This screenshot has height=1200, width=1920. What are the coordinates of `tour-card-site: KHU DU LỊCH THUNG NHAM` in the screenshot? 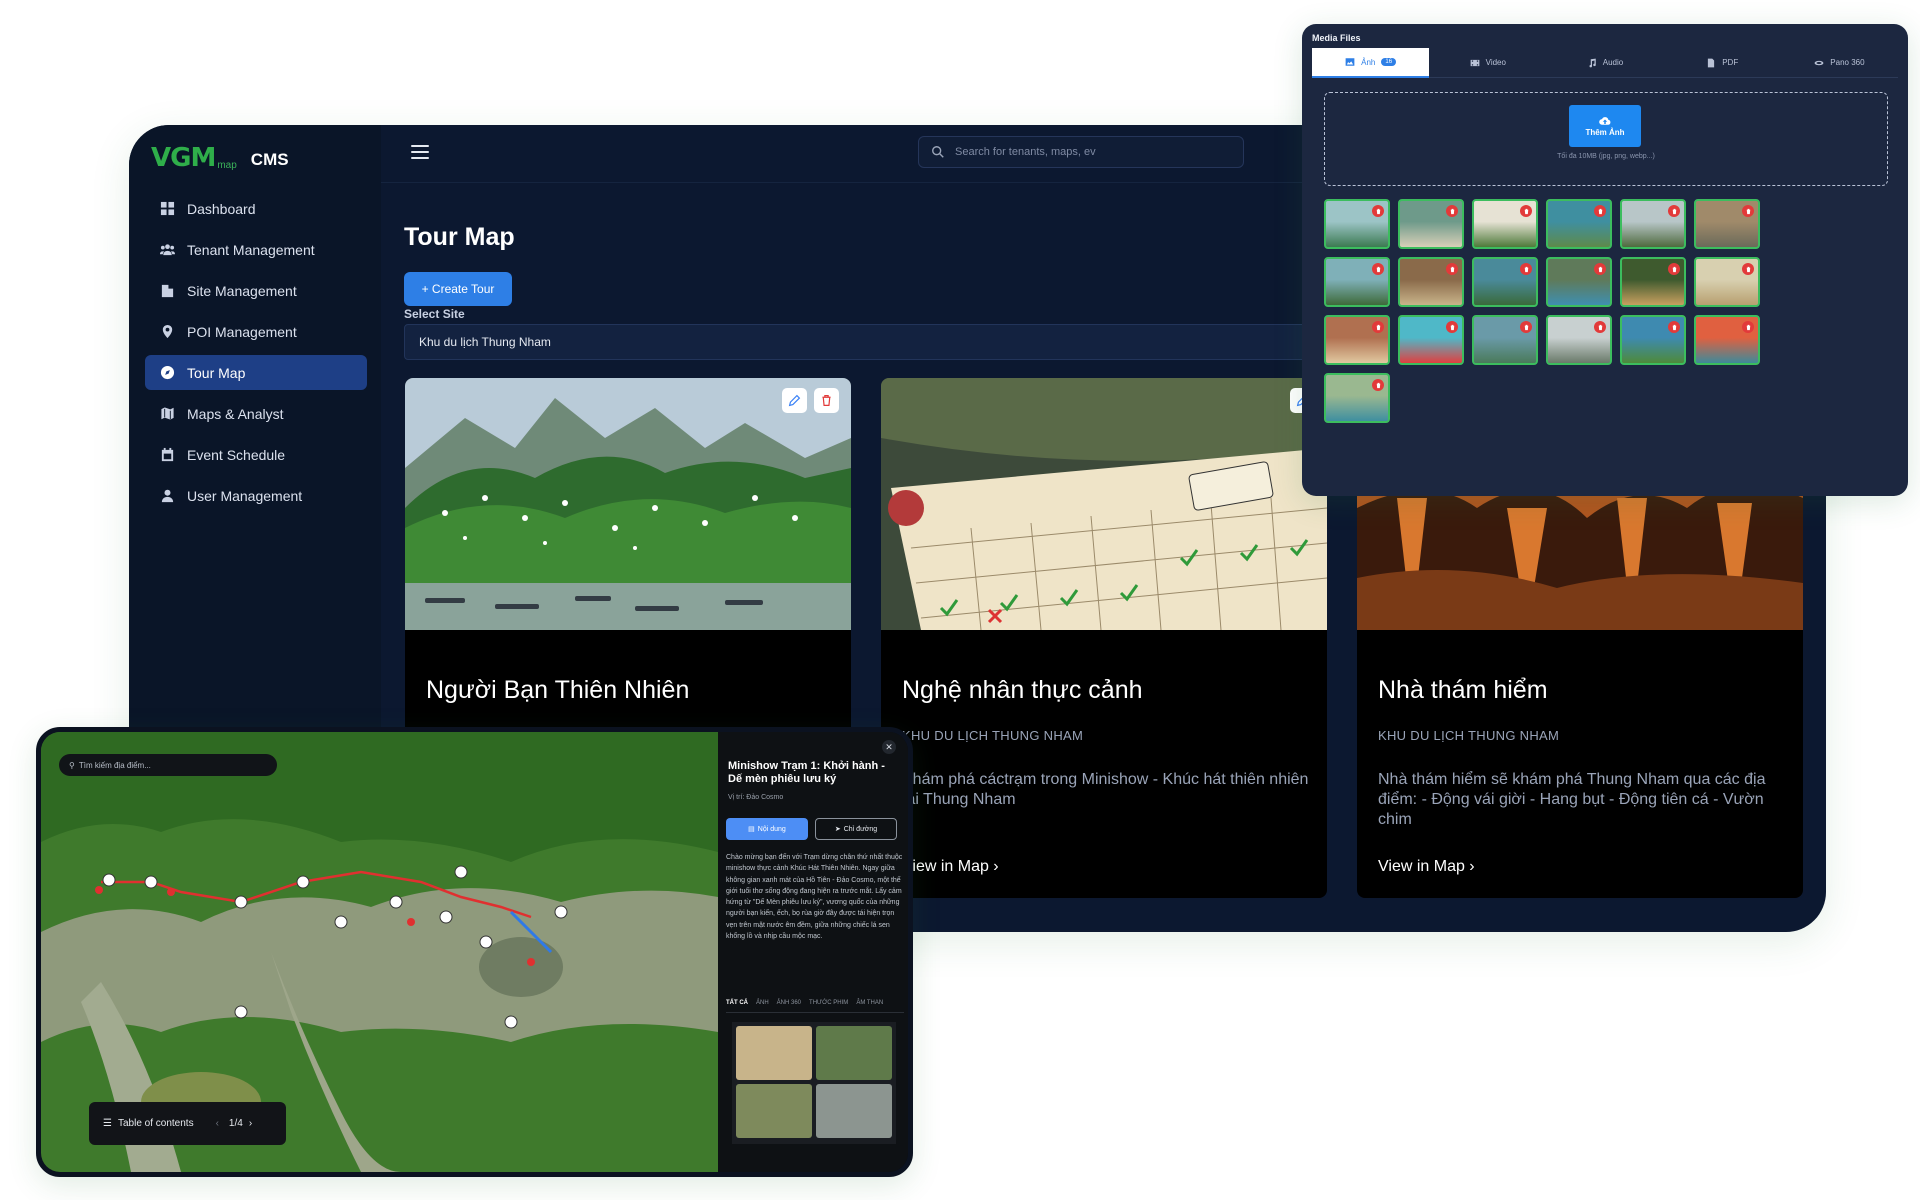 It's located at (1469, 735).